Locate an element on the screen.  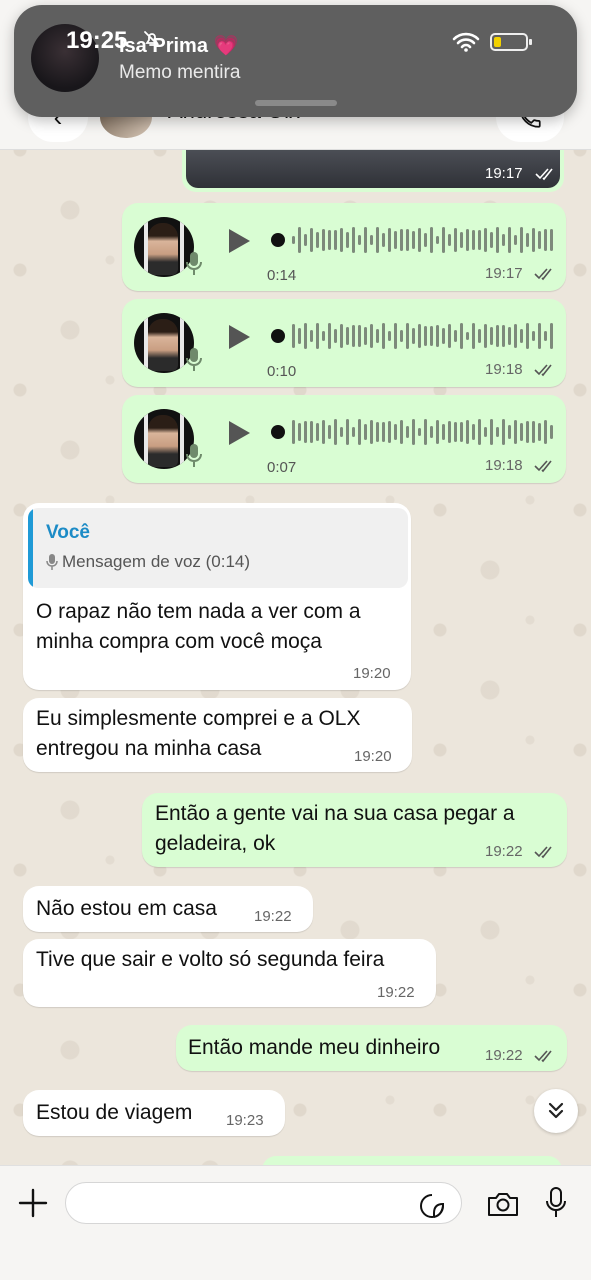
voice-message: 0:10 19:18 is located at coordinates (344, 343).